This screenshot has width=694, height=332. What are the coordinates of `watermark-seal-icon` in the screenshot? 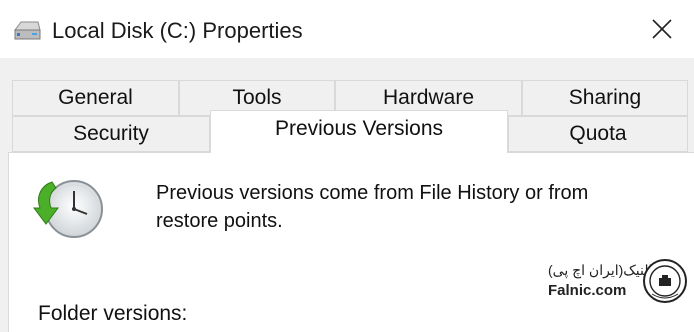 It's located at (665, 281).